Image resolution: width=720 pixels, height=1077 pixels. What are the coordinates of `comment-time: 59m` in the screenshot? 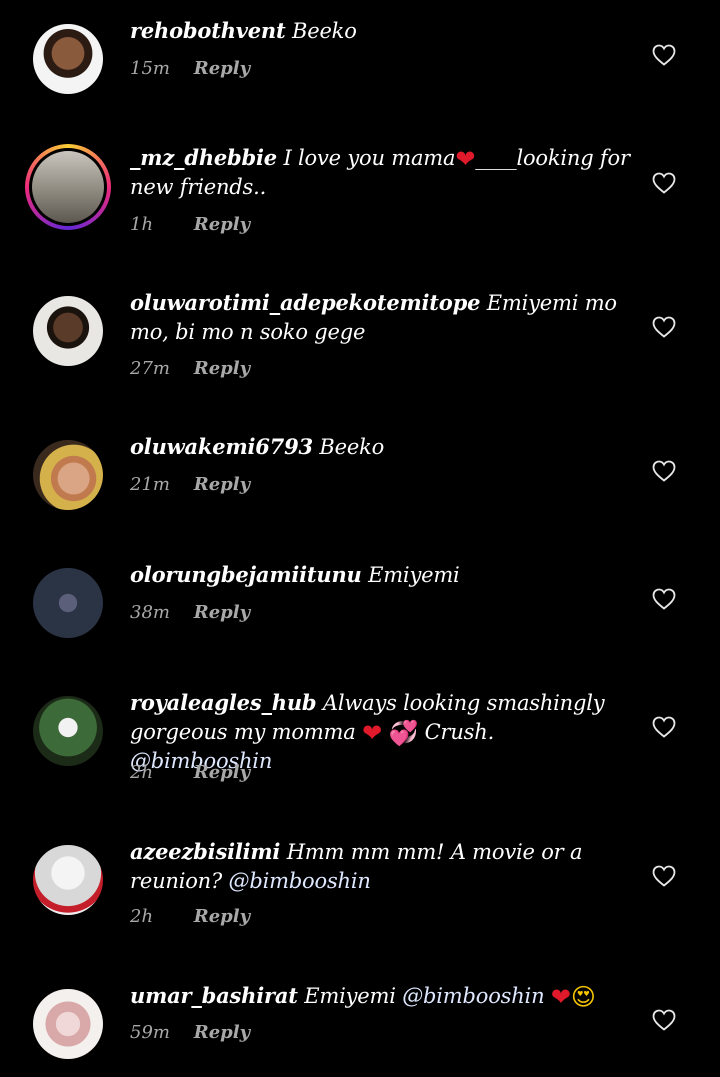 It's located at (150, 1032).